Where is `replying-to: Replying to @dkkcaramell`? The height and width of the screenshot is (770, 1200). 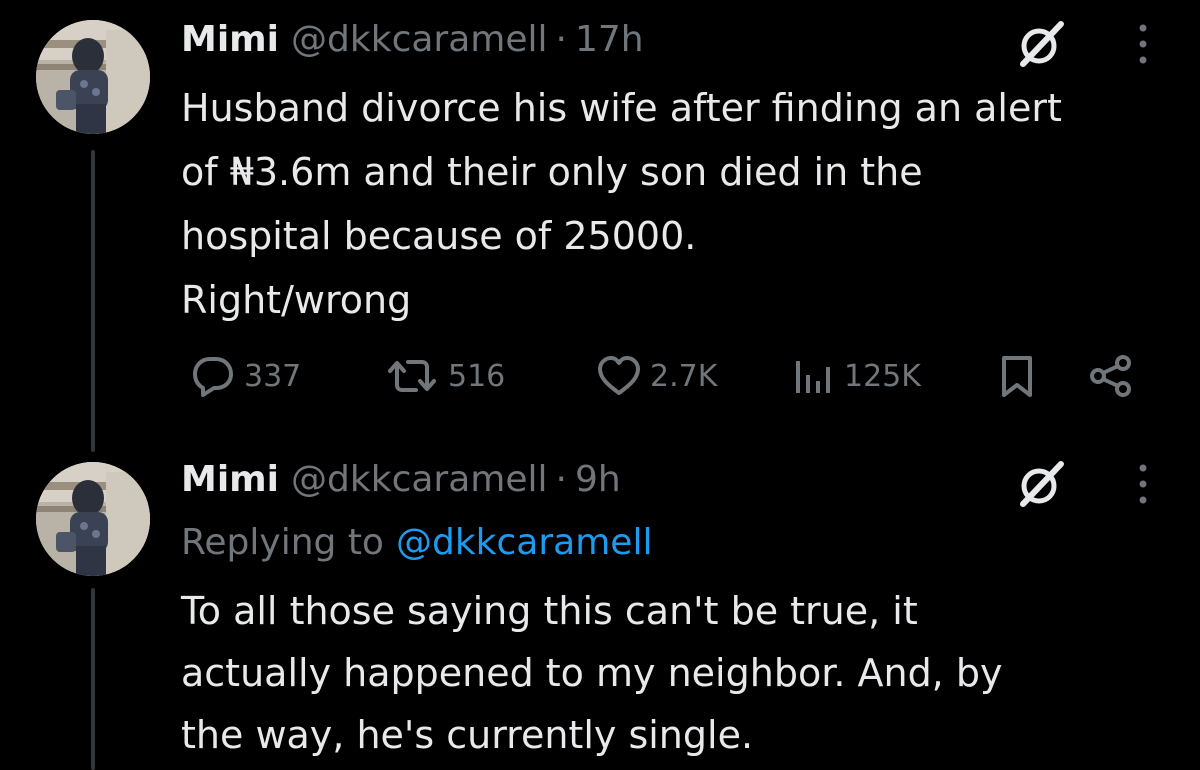 replying-to: Replying to @dkkcaramell is located at coordinates (416, 543).